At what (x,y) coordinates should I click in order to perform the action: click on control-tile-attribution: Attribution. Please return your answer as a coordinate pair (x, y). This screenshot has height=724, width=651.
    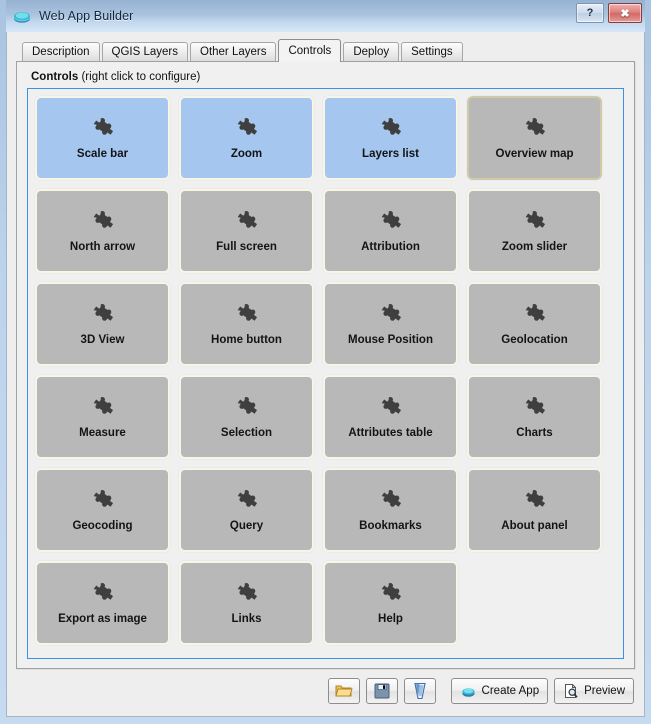
    Looking at the image, I should click on (390, 231).